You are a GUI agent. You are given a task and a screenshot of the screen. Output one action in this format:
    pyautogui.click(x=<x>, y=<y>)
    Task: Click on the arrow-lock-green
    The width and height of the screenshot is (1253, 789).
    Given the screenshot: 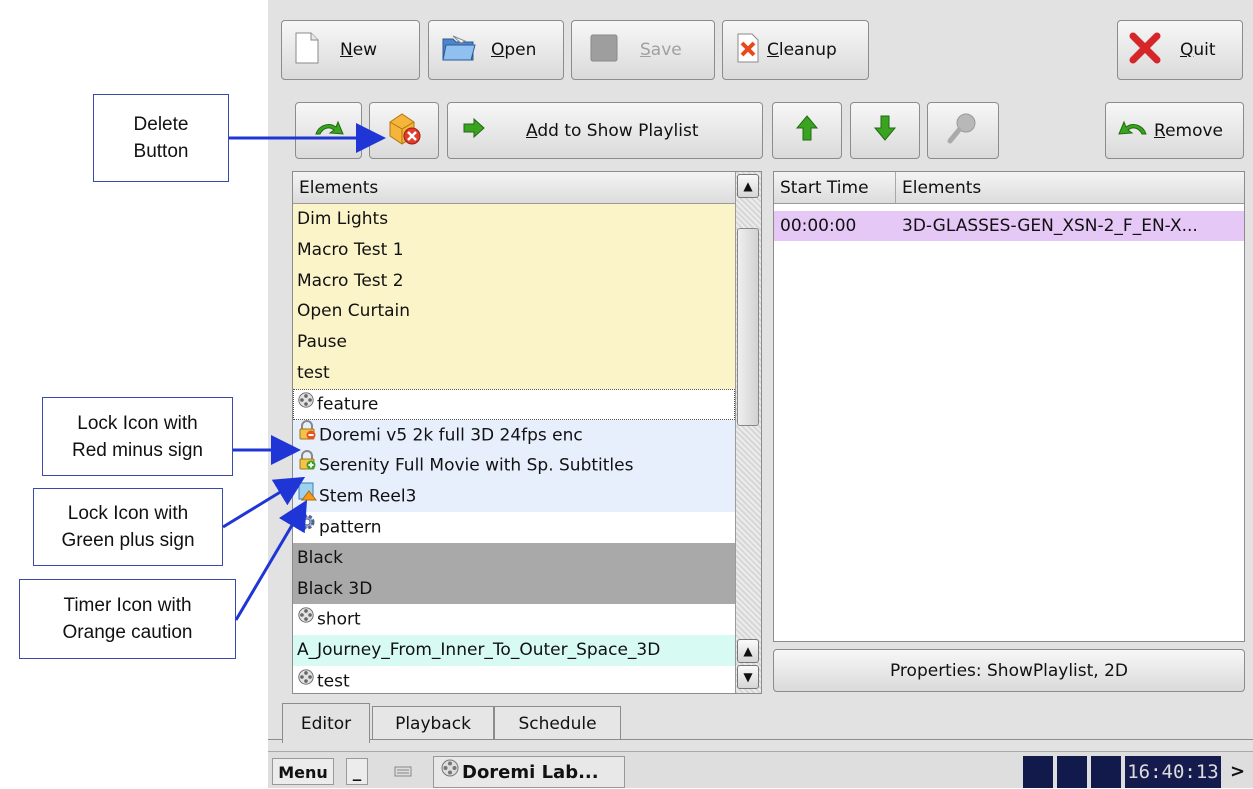 What is the action you would take?
    pyautogui.click(x=264, y=502)
    